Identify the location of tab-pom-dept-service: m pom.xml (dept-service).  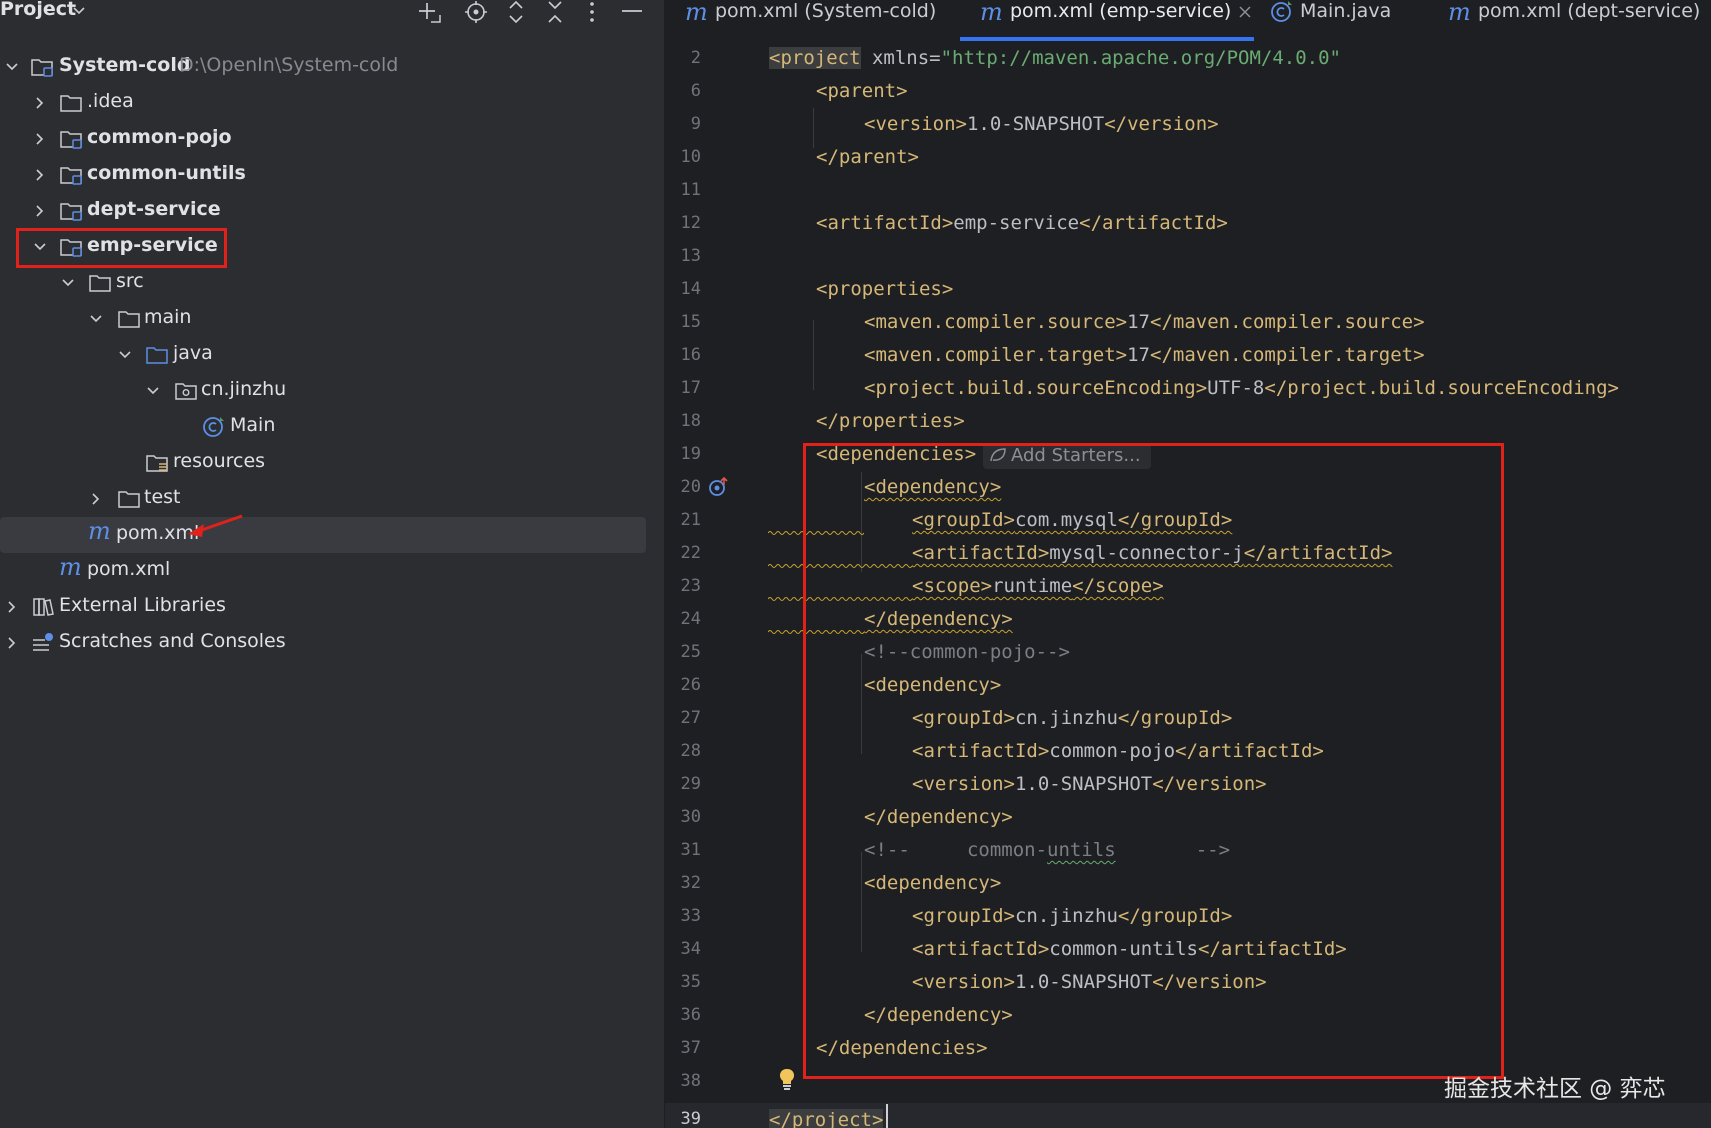
(1578, 20).